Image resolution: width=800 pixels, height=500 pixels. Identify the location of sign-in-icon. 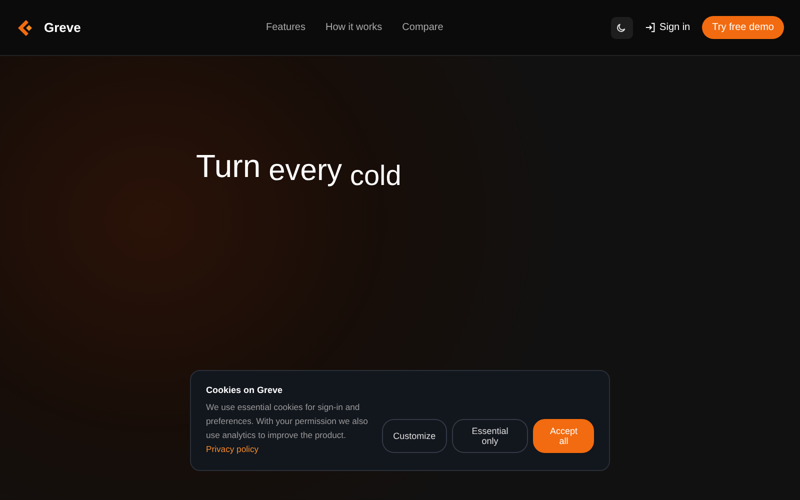
(650, 27).